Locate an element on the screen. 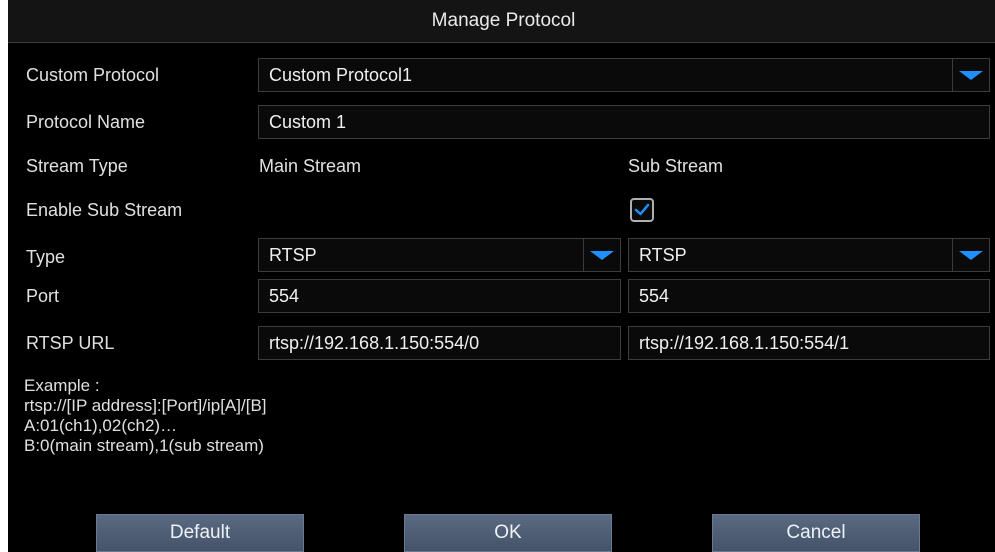 The image size is (995, 552). port-label: Port is located at coordinates (43, 296).